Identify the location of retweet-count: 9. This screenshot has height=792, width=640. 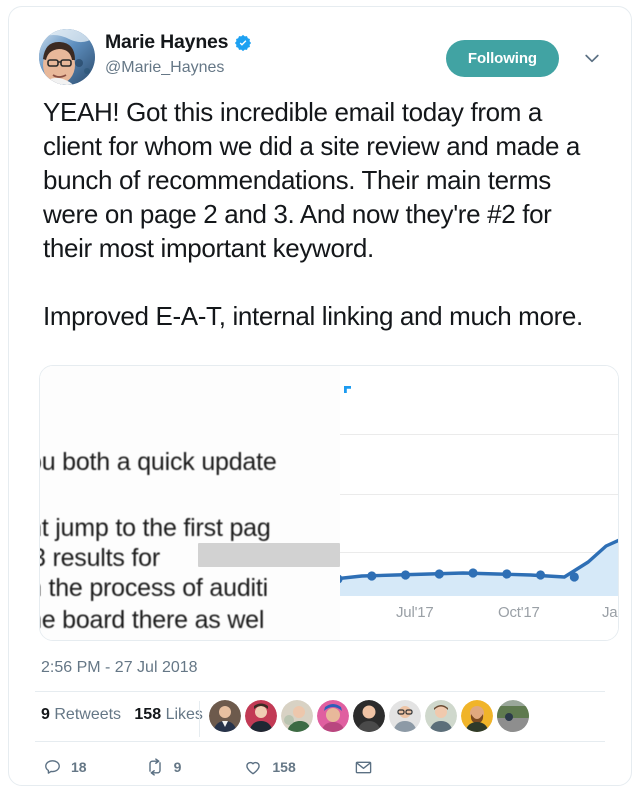
(177, 767).